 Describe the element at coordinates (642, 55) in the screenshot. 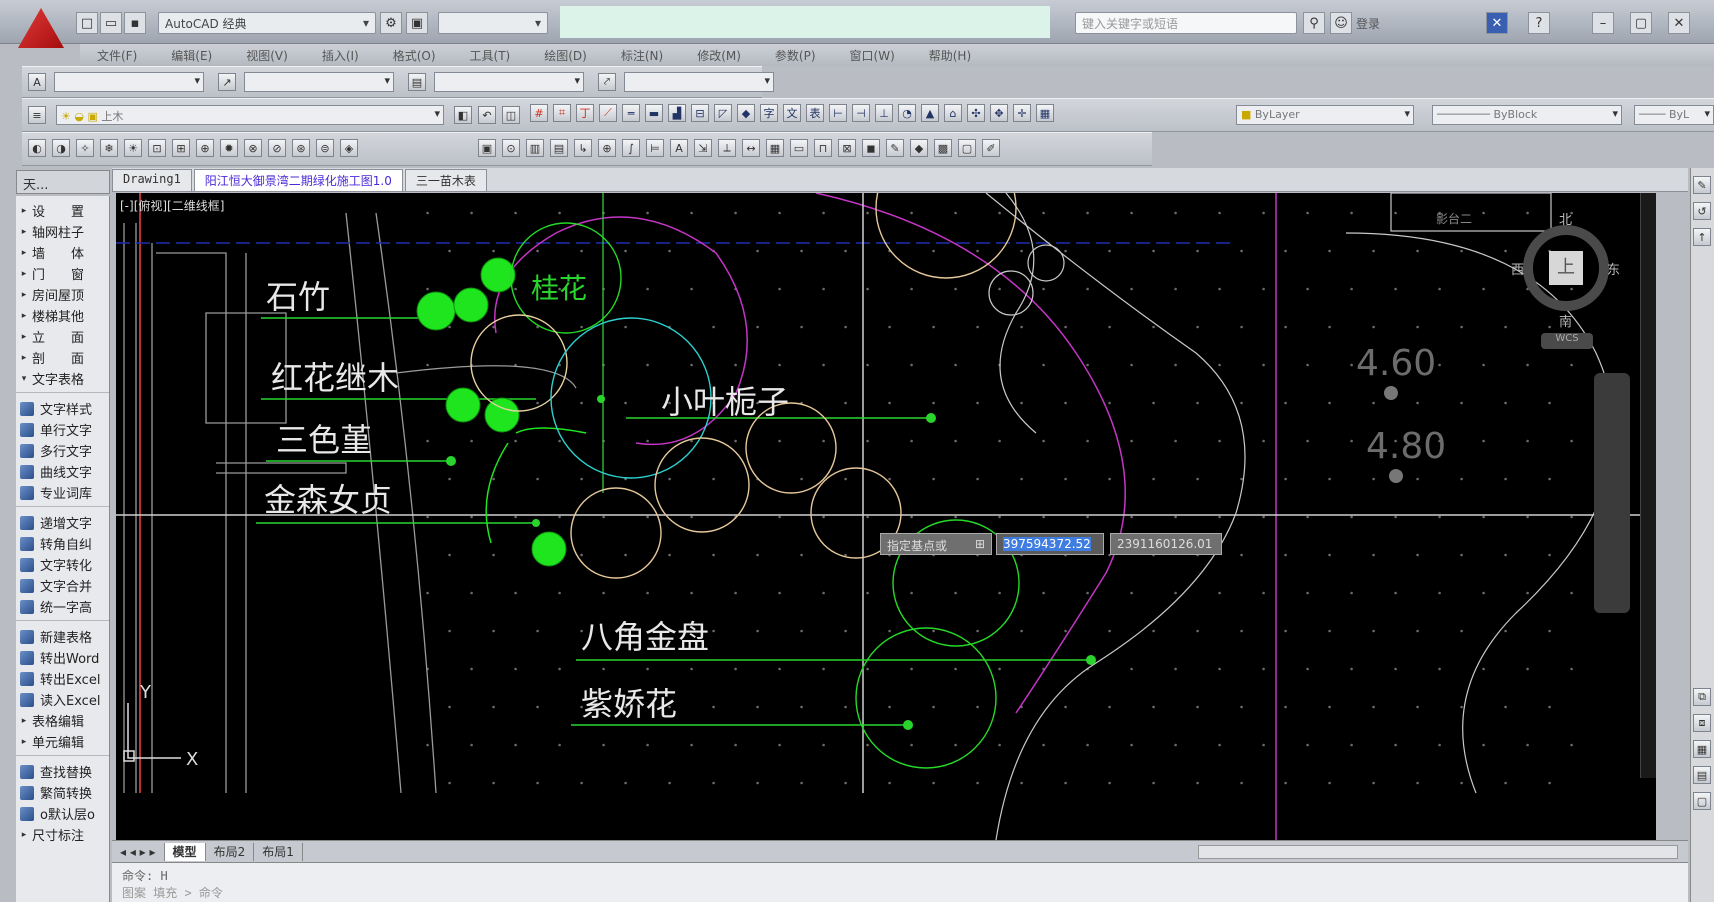

I see `menu-dimension: 标注(N)` at that location.